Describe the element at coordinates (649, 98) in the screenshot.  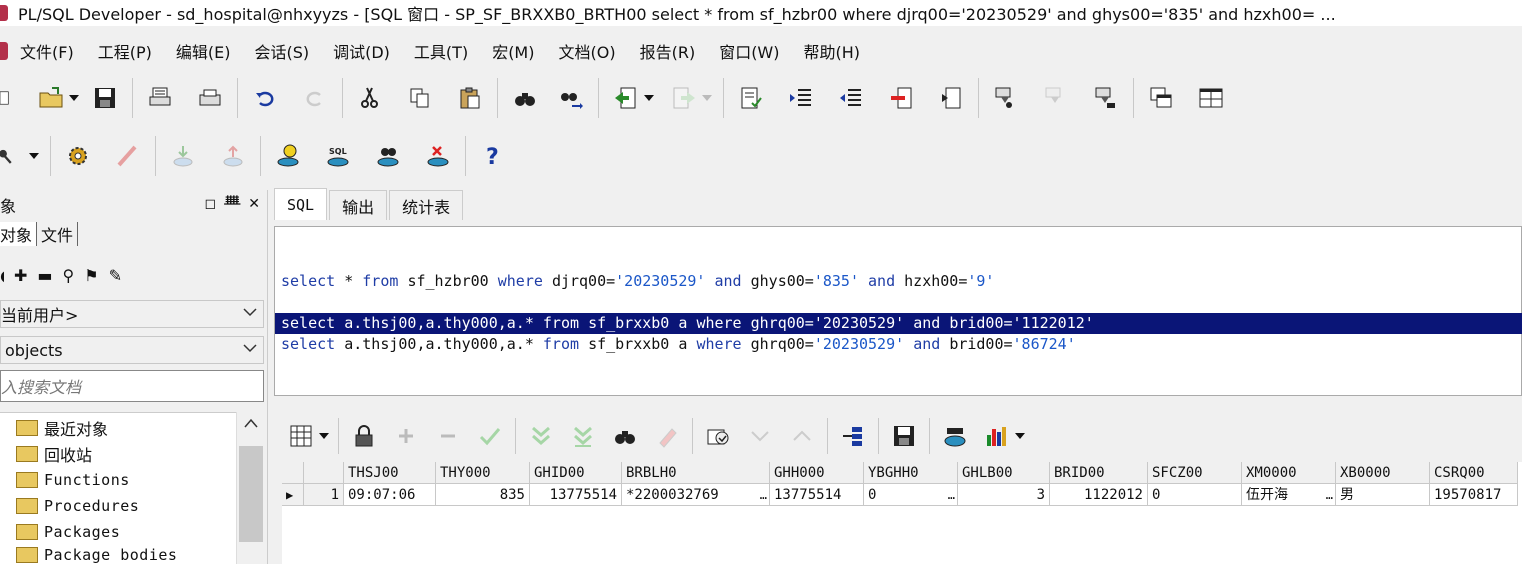
I see `import-dropdown` at that location.